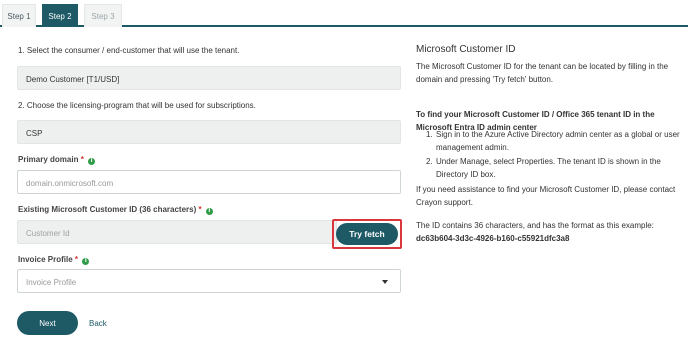 This screenshot has width=688, height=343. I want to click on primary-domain-label-text: Primary domain, so click(48, 159).